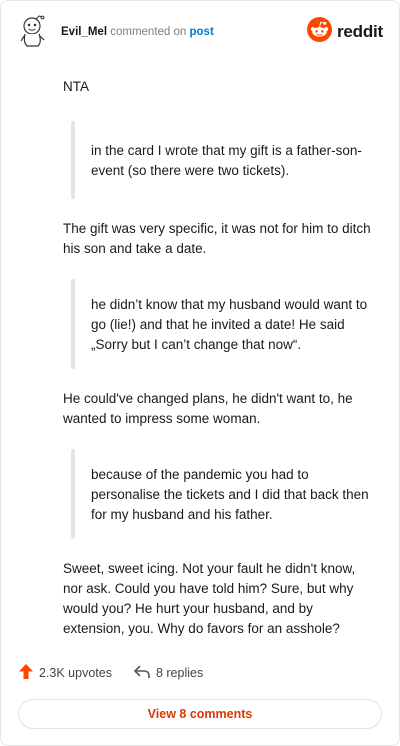  What do you see at coordinates (76, 86) in the screenshot?
I see `comment-paragraph: NTA` at bounding box center [76, 86].